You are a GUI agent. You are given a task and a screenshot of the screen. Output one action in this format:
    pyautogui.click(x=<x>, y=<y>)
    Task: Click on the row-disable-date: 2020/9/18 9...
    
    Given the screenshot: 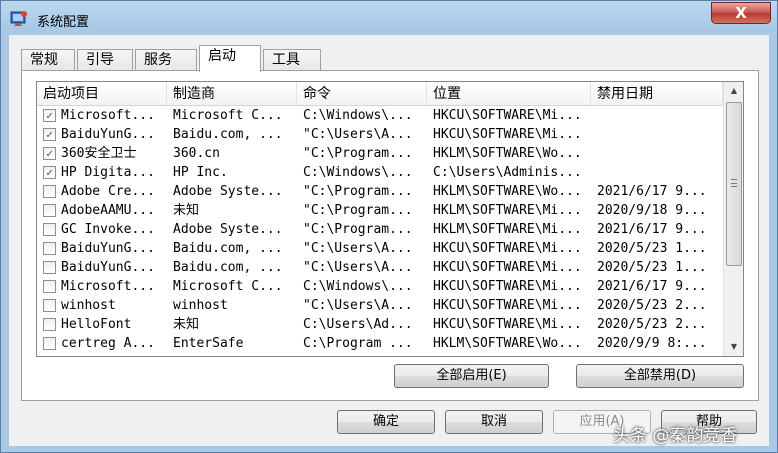 What is the action you would take?
    pyautogui.click(x=652, y=210)
    